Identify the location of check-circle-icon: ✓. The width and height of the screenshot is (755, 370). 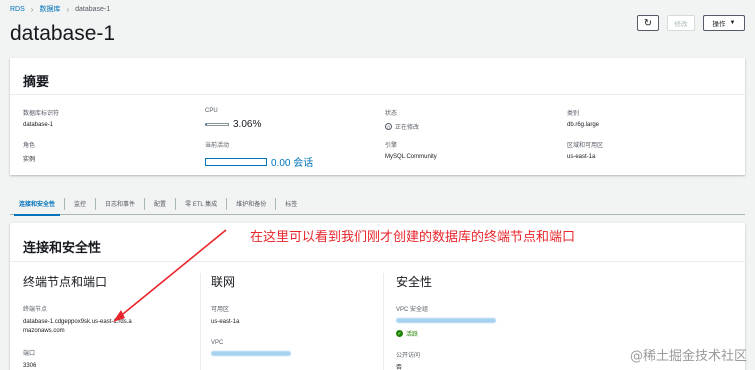
(399, 333).